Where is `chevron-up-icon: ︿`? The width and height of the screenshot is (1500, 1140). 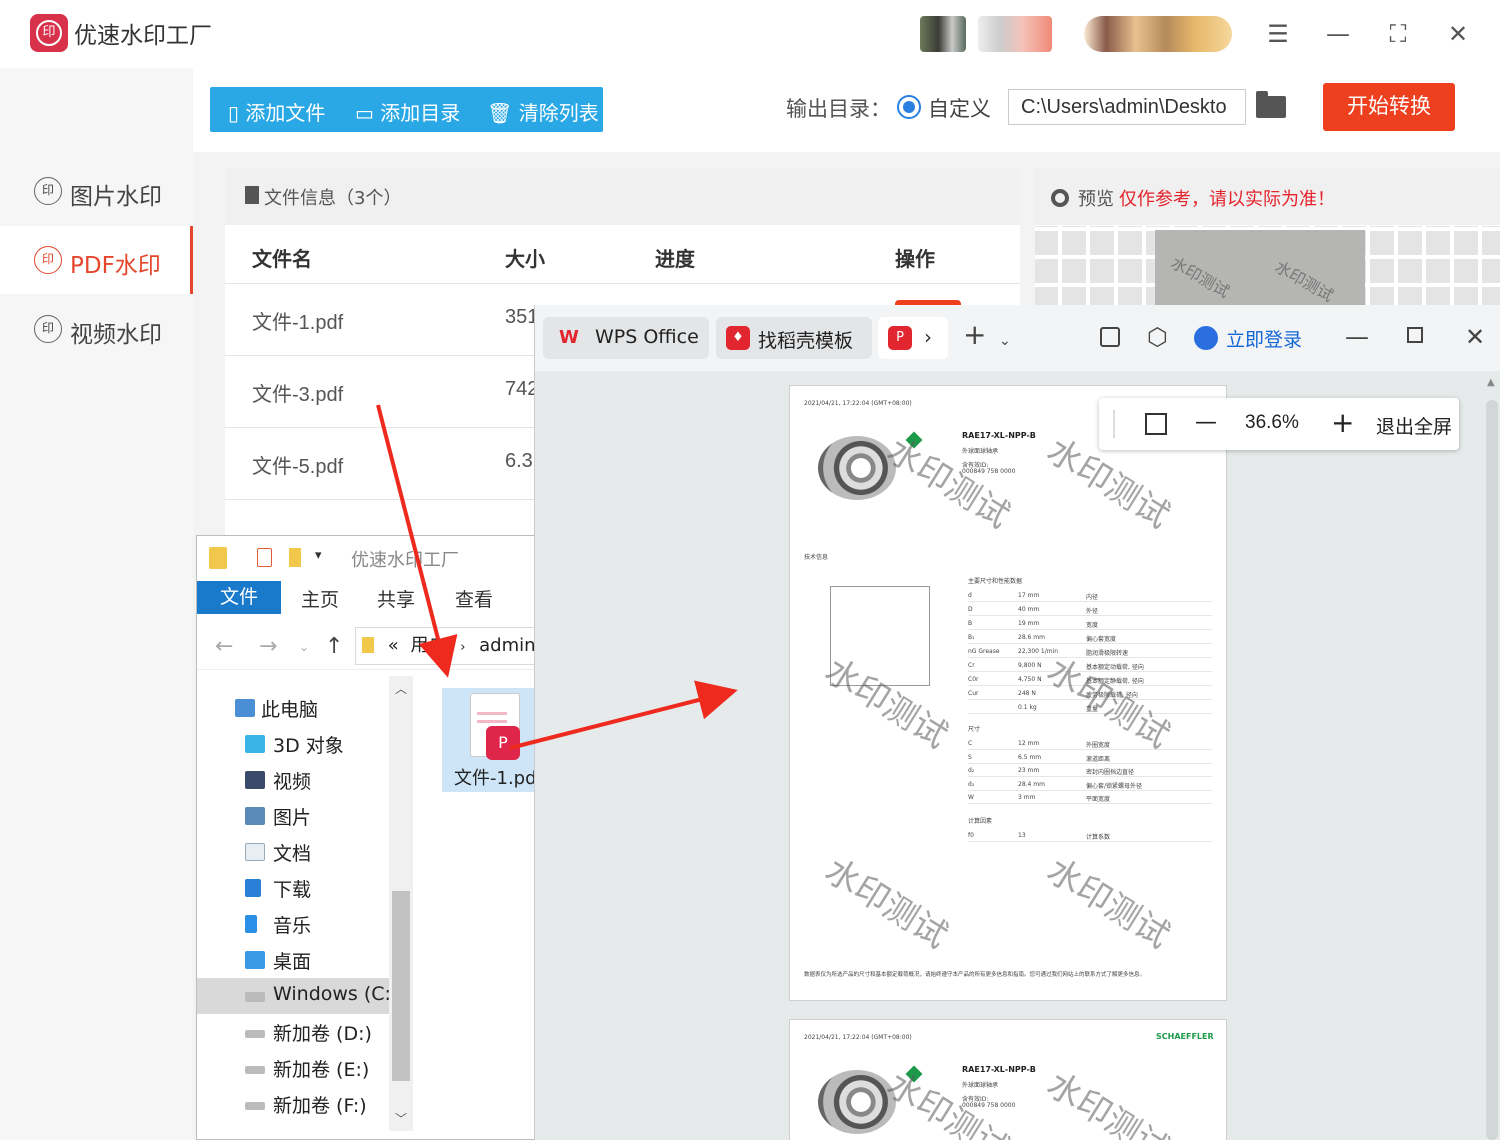
chevron-up-icon: ︿ is located at coordinates (401, 688).